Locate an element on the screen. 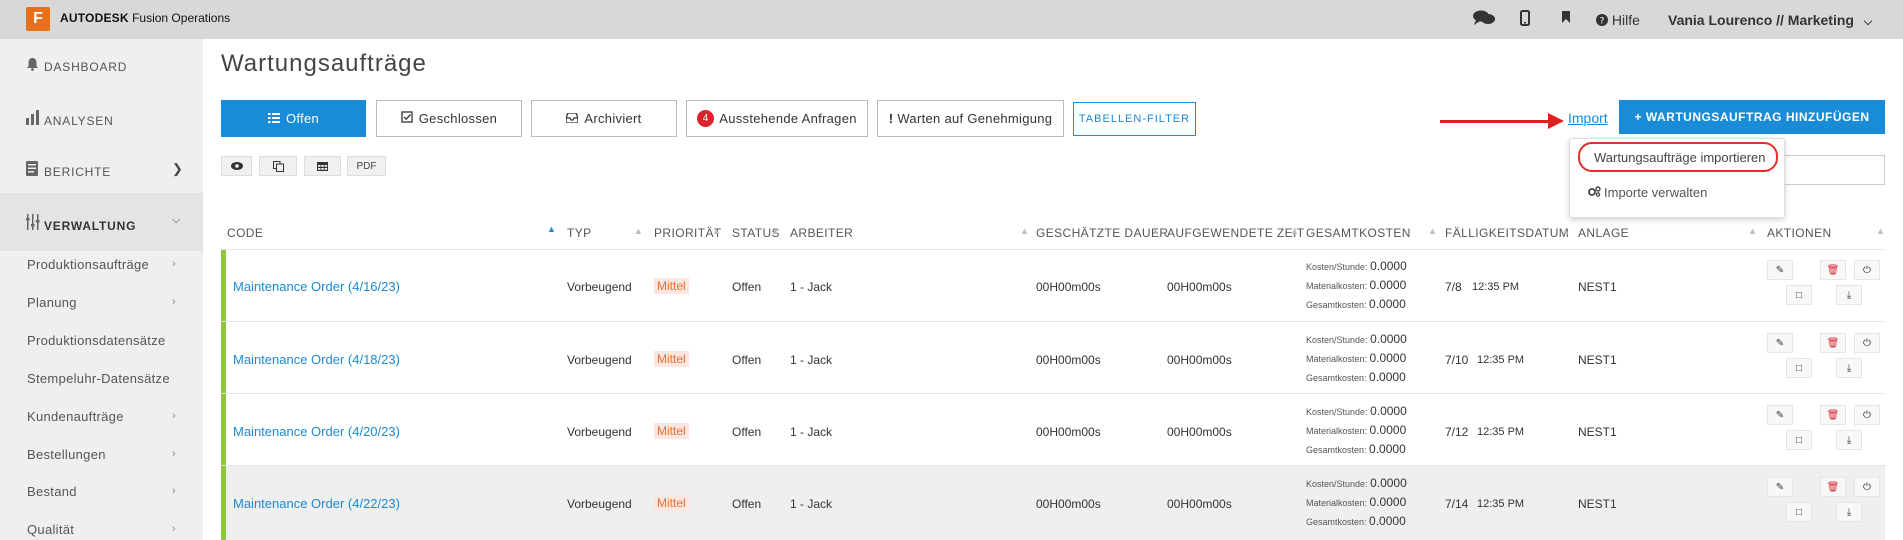 This screenshot has height=540, width=1903. bell-icon is located at coordinates (35, 65).